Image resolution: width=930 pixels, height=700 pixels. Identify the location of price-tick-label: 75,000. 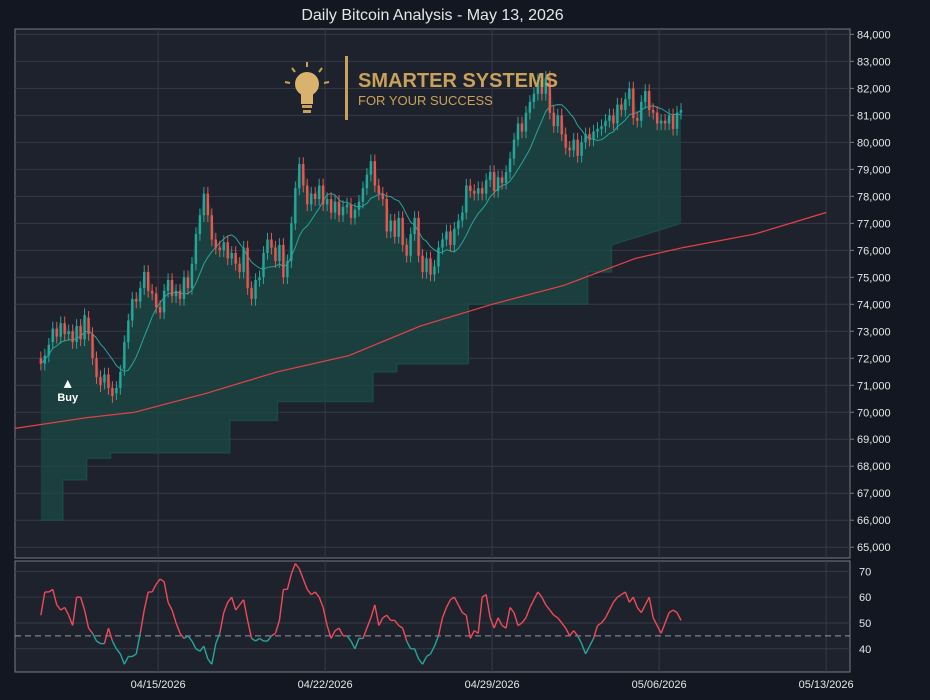
(874, 278).